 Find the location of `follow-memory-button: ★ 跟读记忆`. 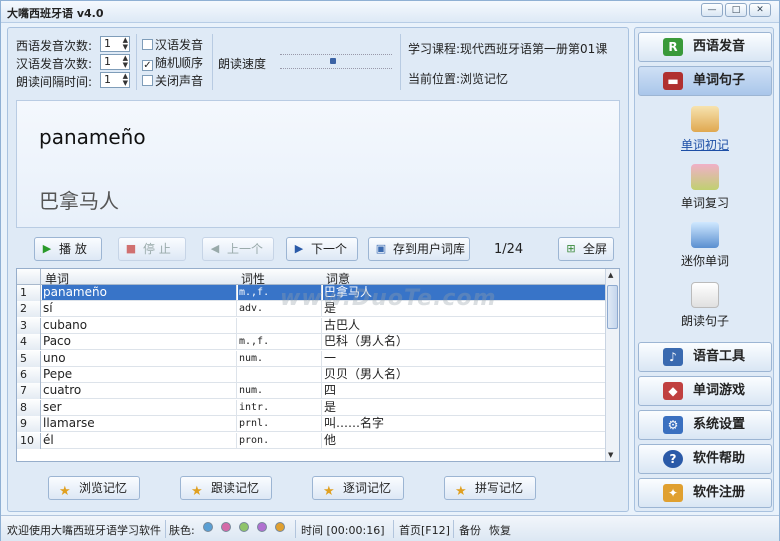

follow-memory-button: ★ 跟读记忆 is located at coordinates (226, 488).